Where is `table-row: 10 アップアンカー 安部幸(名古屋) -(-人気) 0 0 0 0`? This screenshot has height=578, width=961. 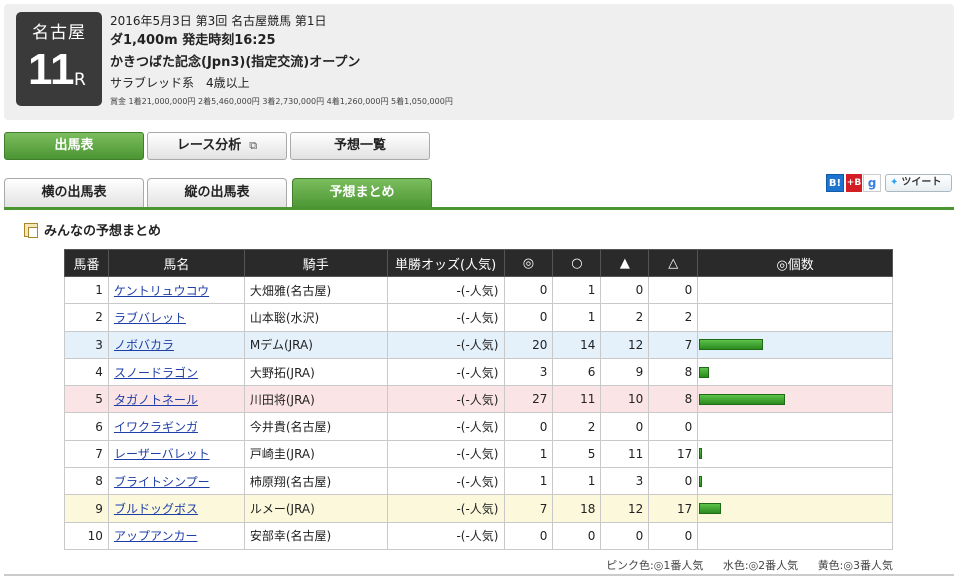
table-row: 10 アップアンカー 安部幸(名古屋) -(-人気) 0 0 0 0 is located at coordinates (478, 535).